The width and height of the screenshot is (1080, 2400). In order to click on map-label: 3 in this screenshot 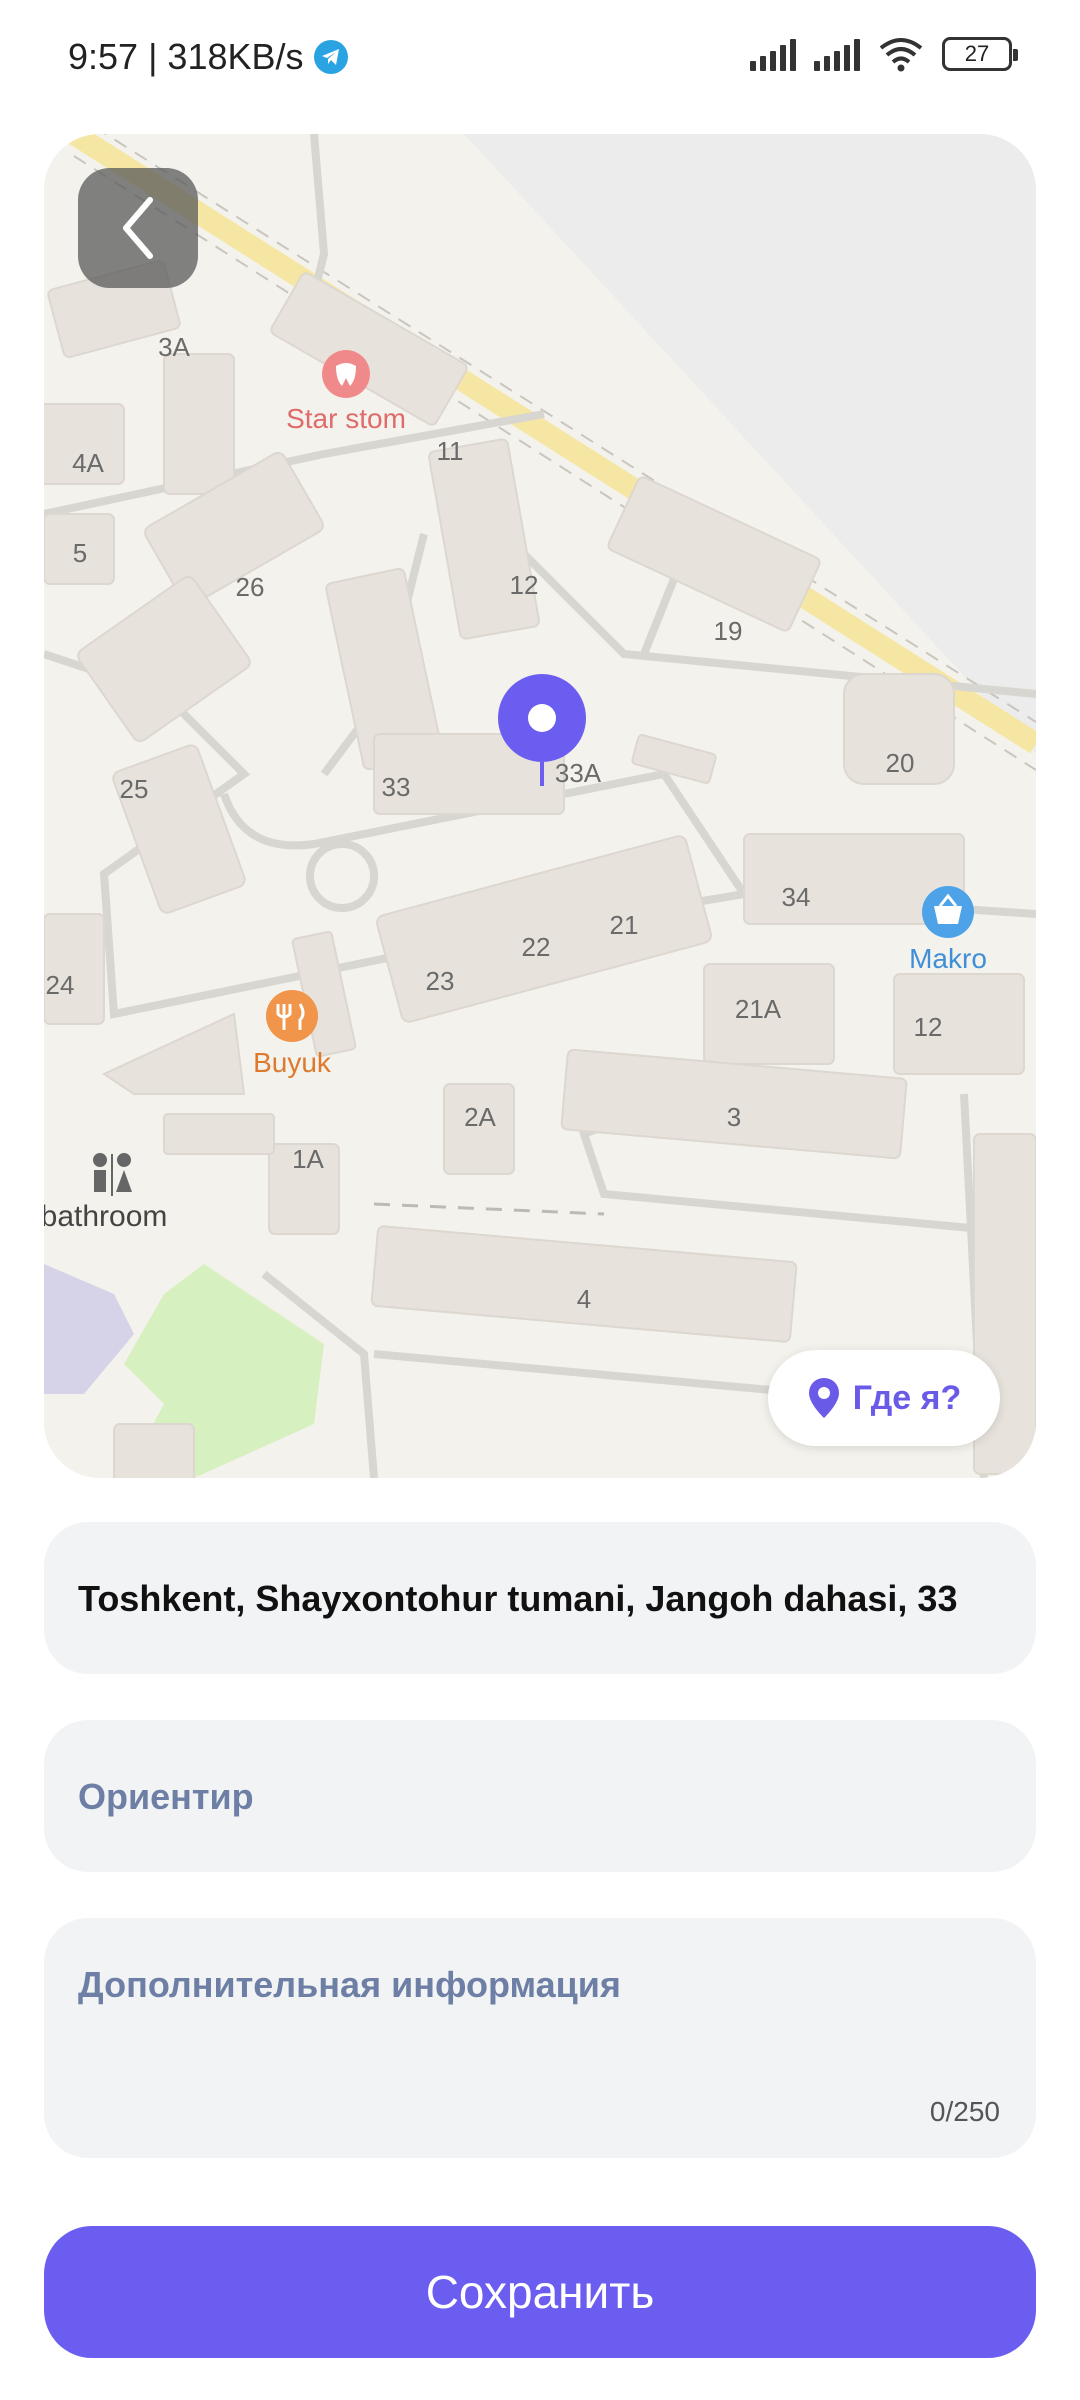, I will do `click(734, 1117)`.